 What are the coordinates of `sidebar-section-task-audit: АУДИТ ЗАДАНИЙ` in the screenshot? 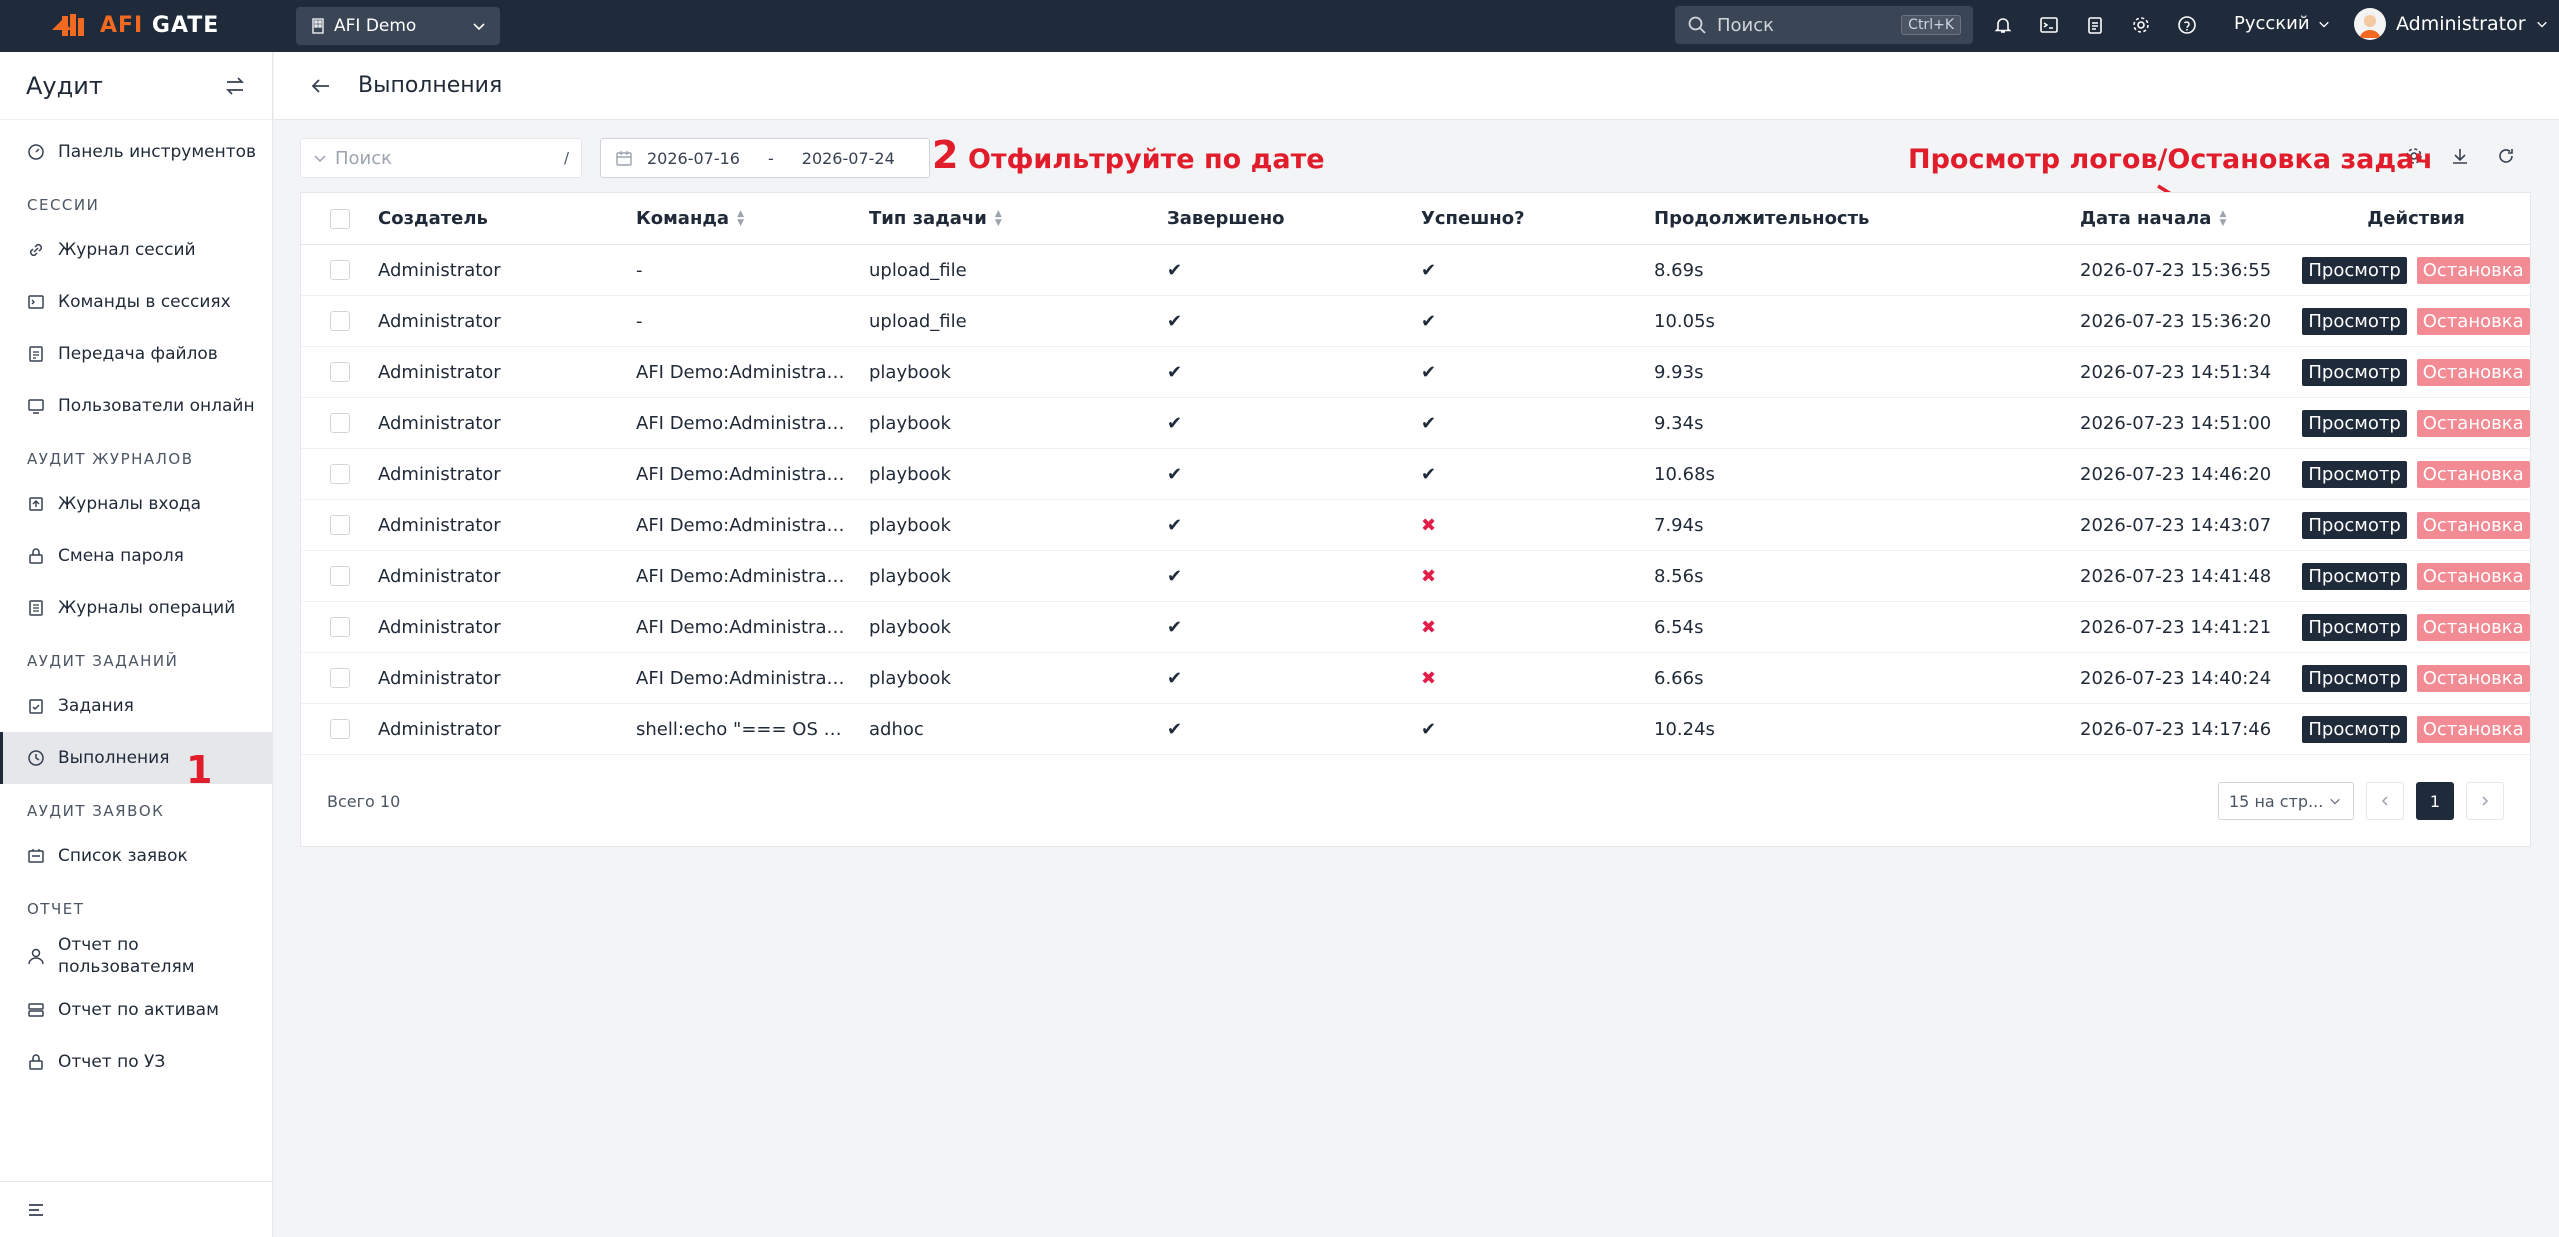 It's located at (103, 661).